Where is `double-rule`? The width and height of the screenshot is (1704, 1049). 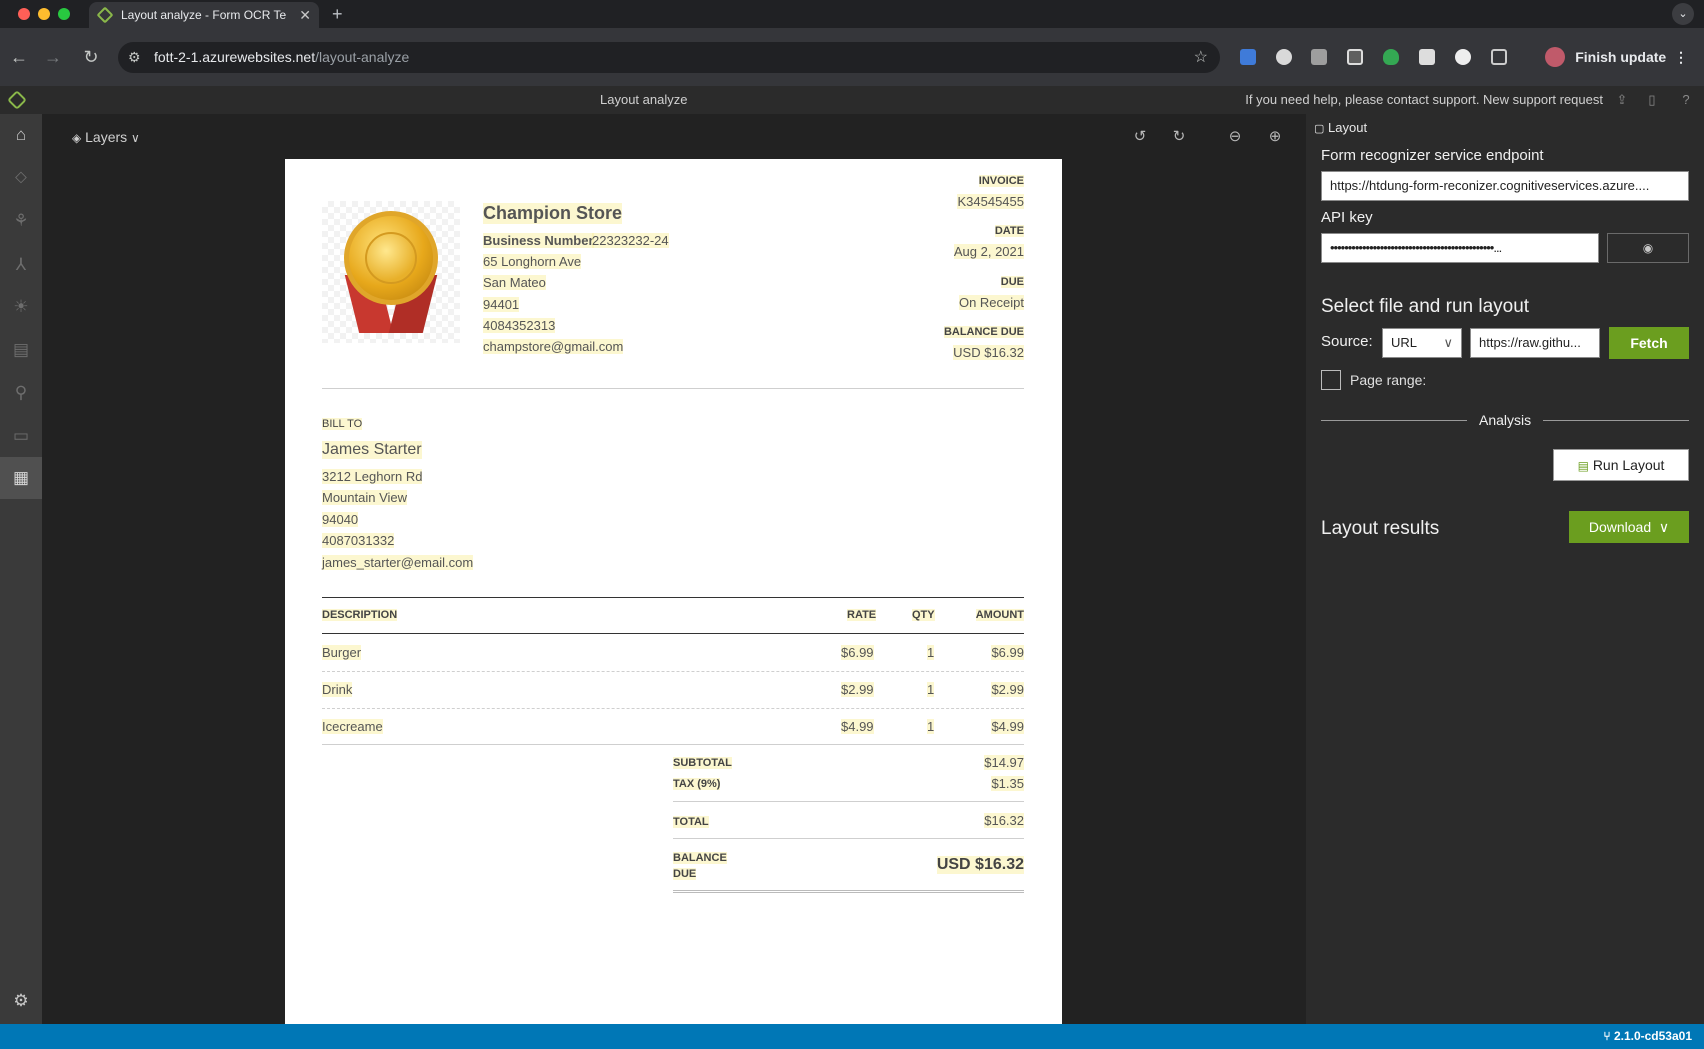 double-rule is located at coordinates (848, 891).